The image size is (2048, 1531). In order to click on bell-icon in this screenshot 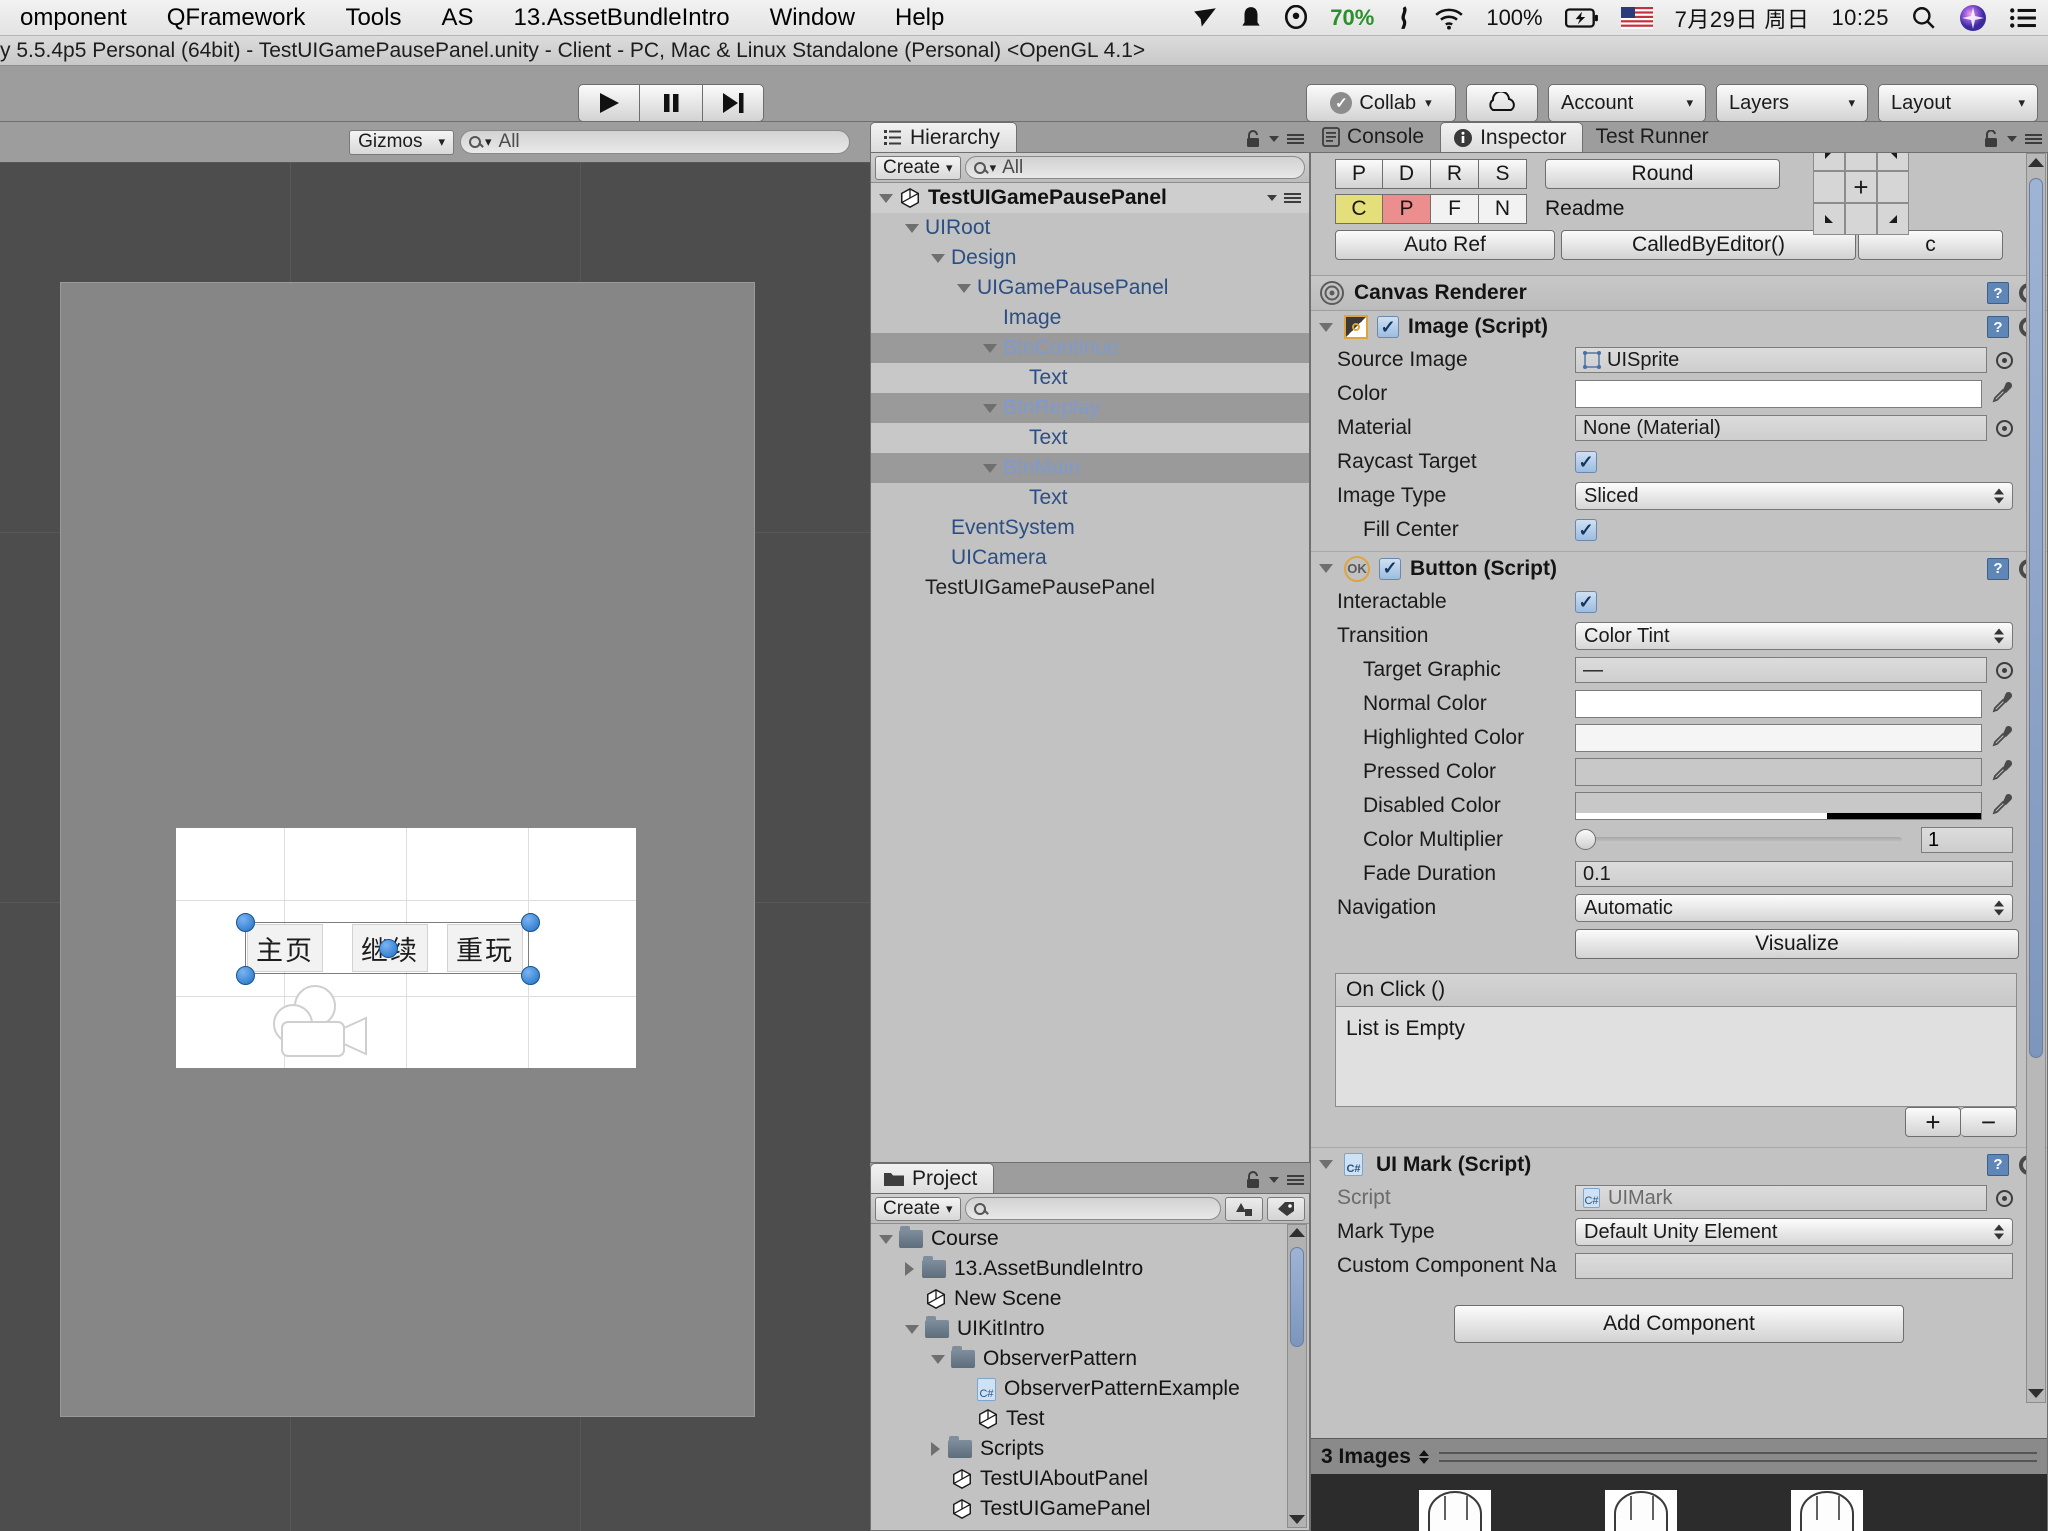, I will do `click(1251, 18)`.